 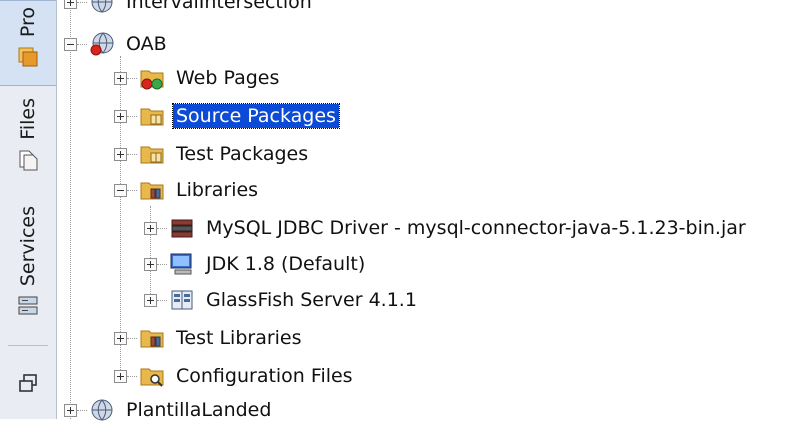 I want to click on tree-node-label: Libraries, so click(x=217, y=190).